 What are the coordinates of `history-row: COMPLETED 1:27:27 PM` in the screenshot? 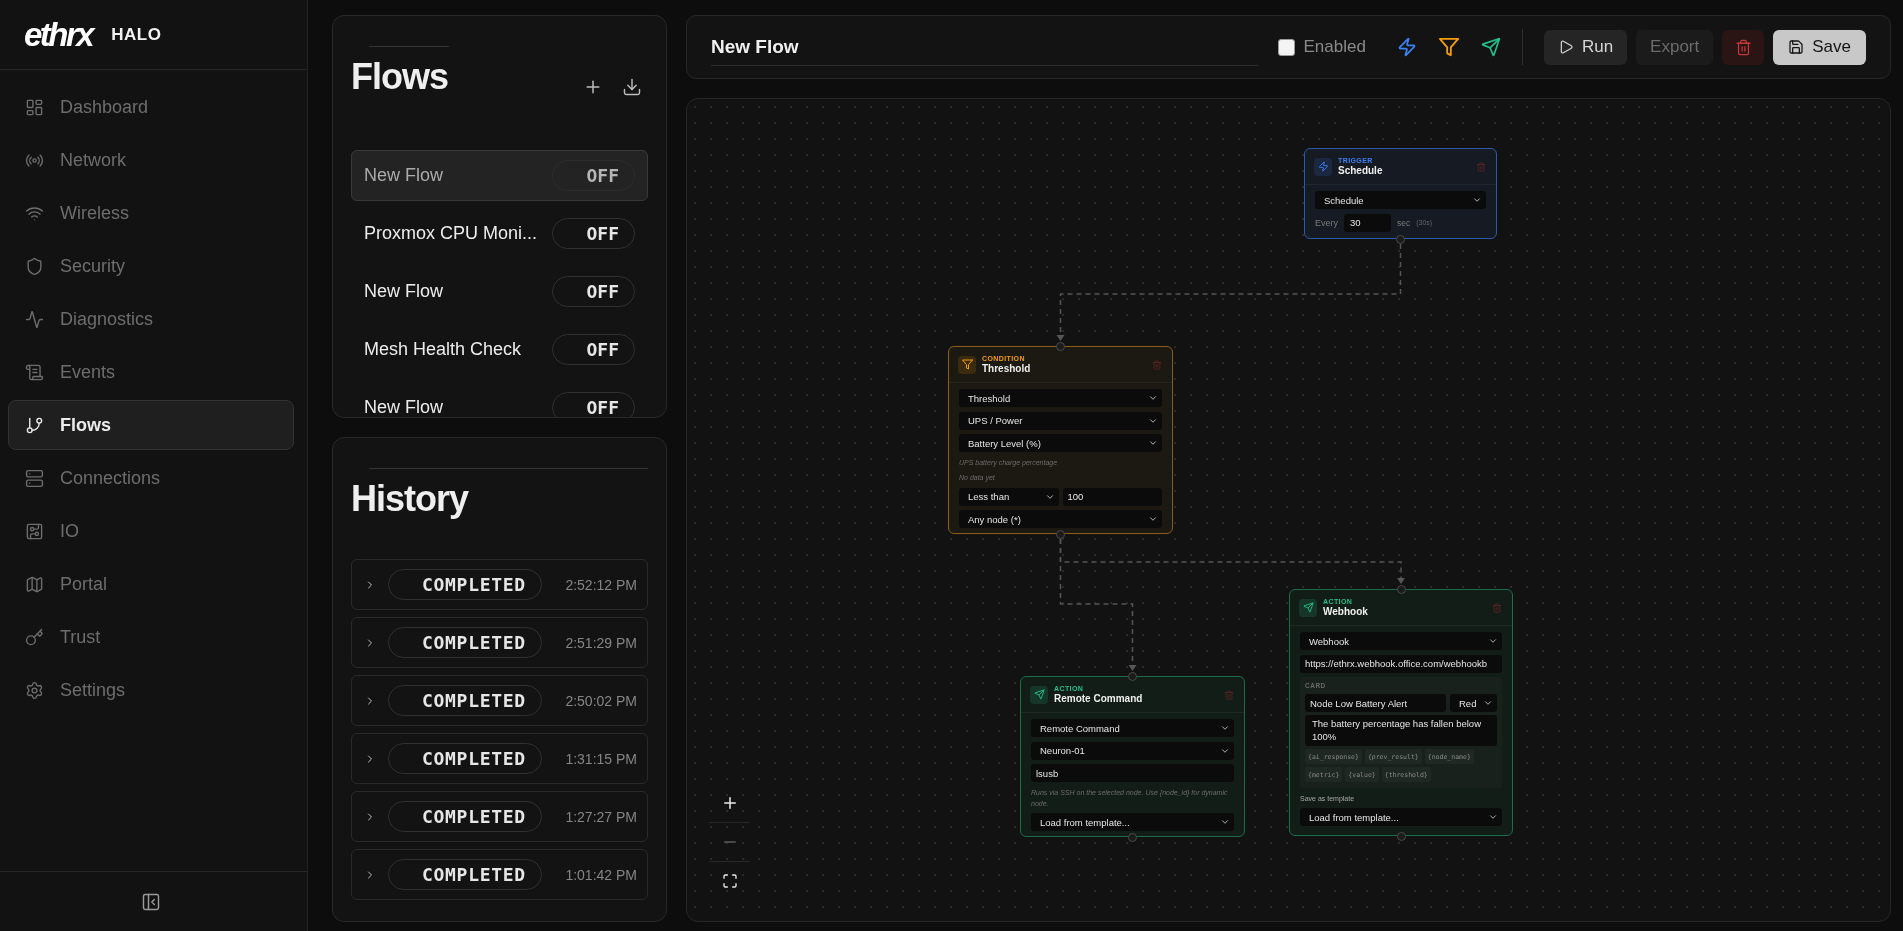 It's located at (499, 816).